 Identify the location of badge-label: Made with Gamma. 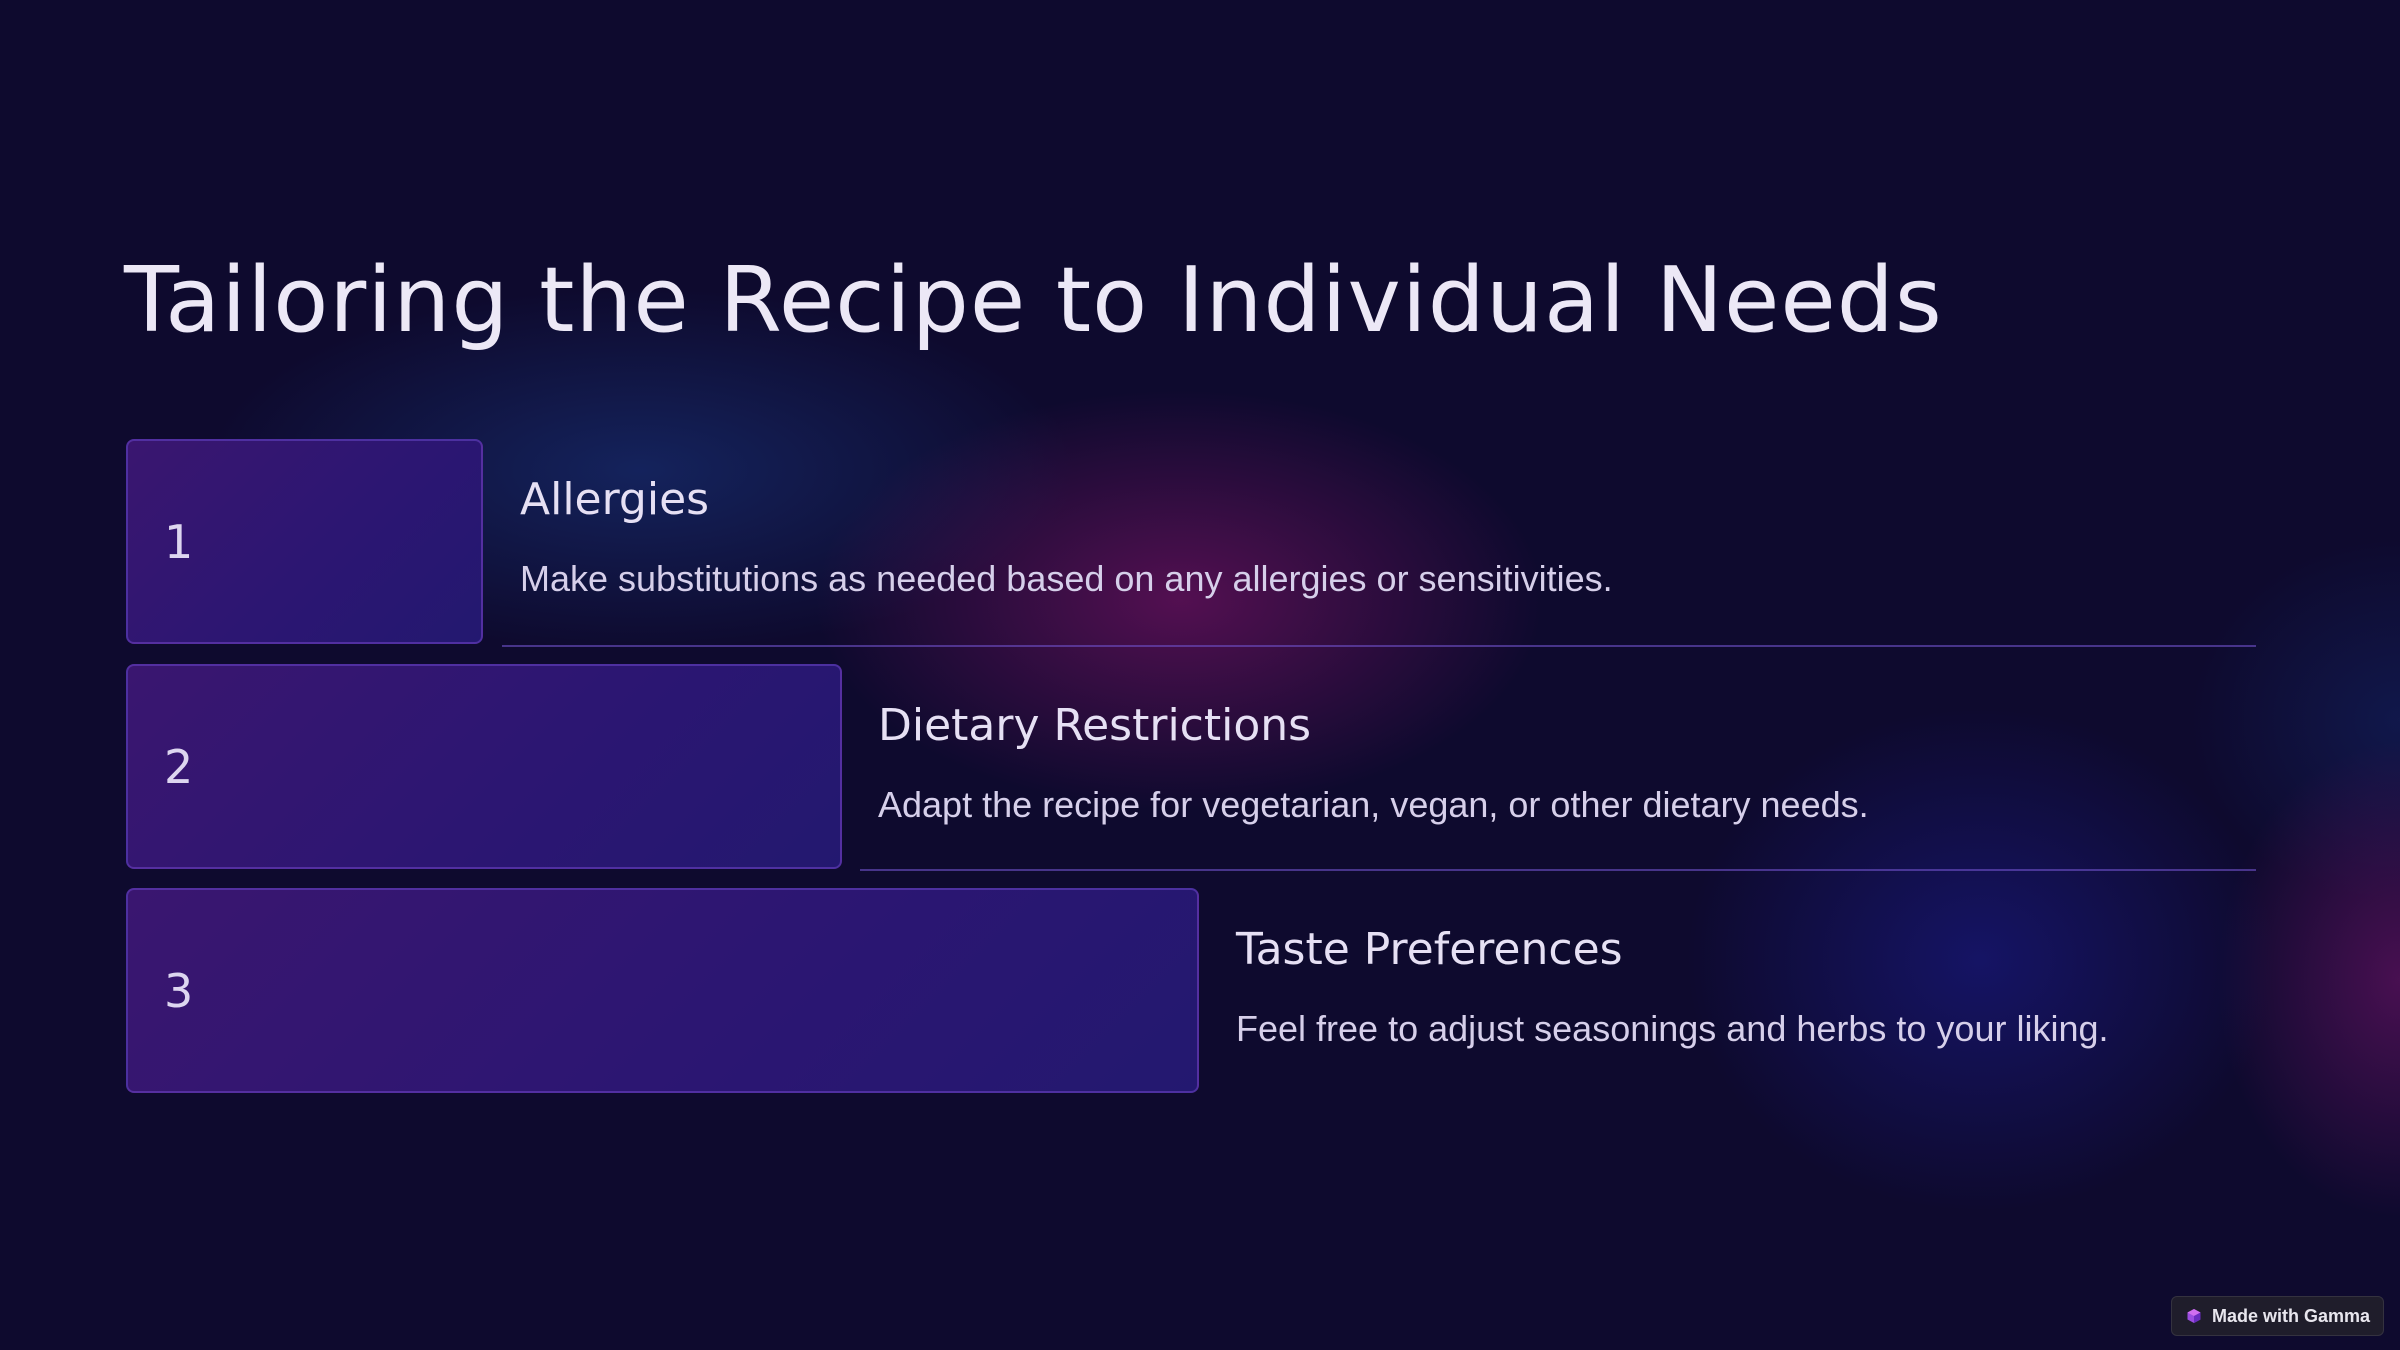
(2291, 1315).